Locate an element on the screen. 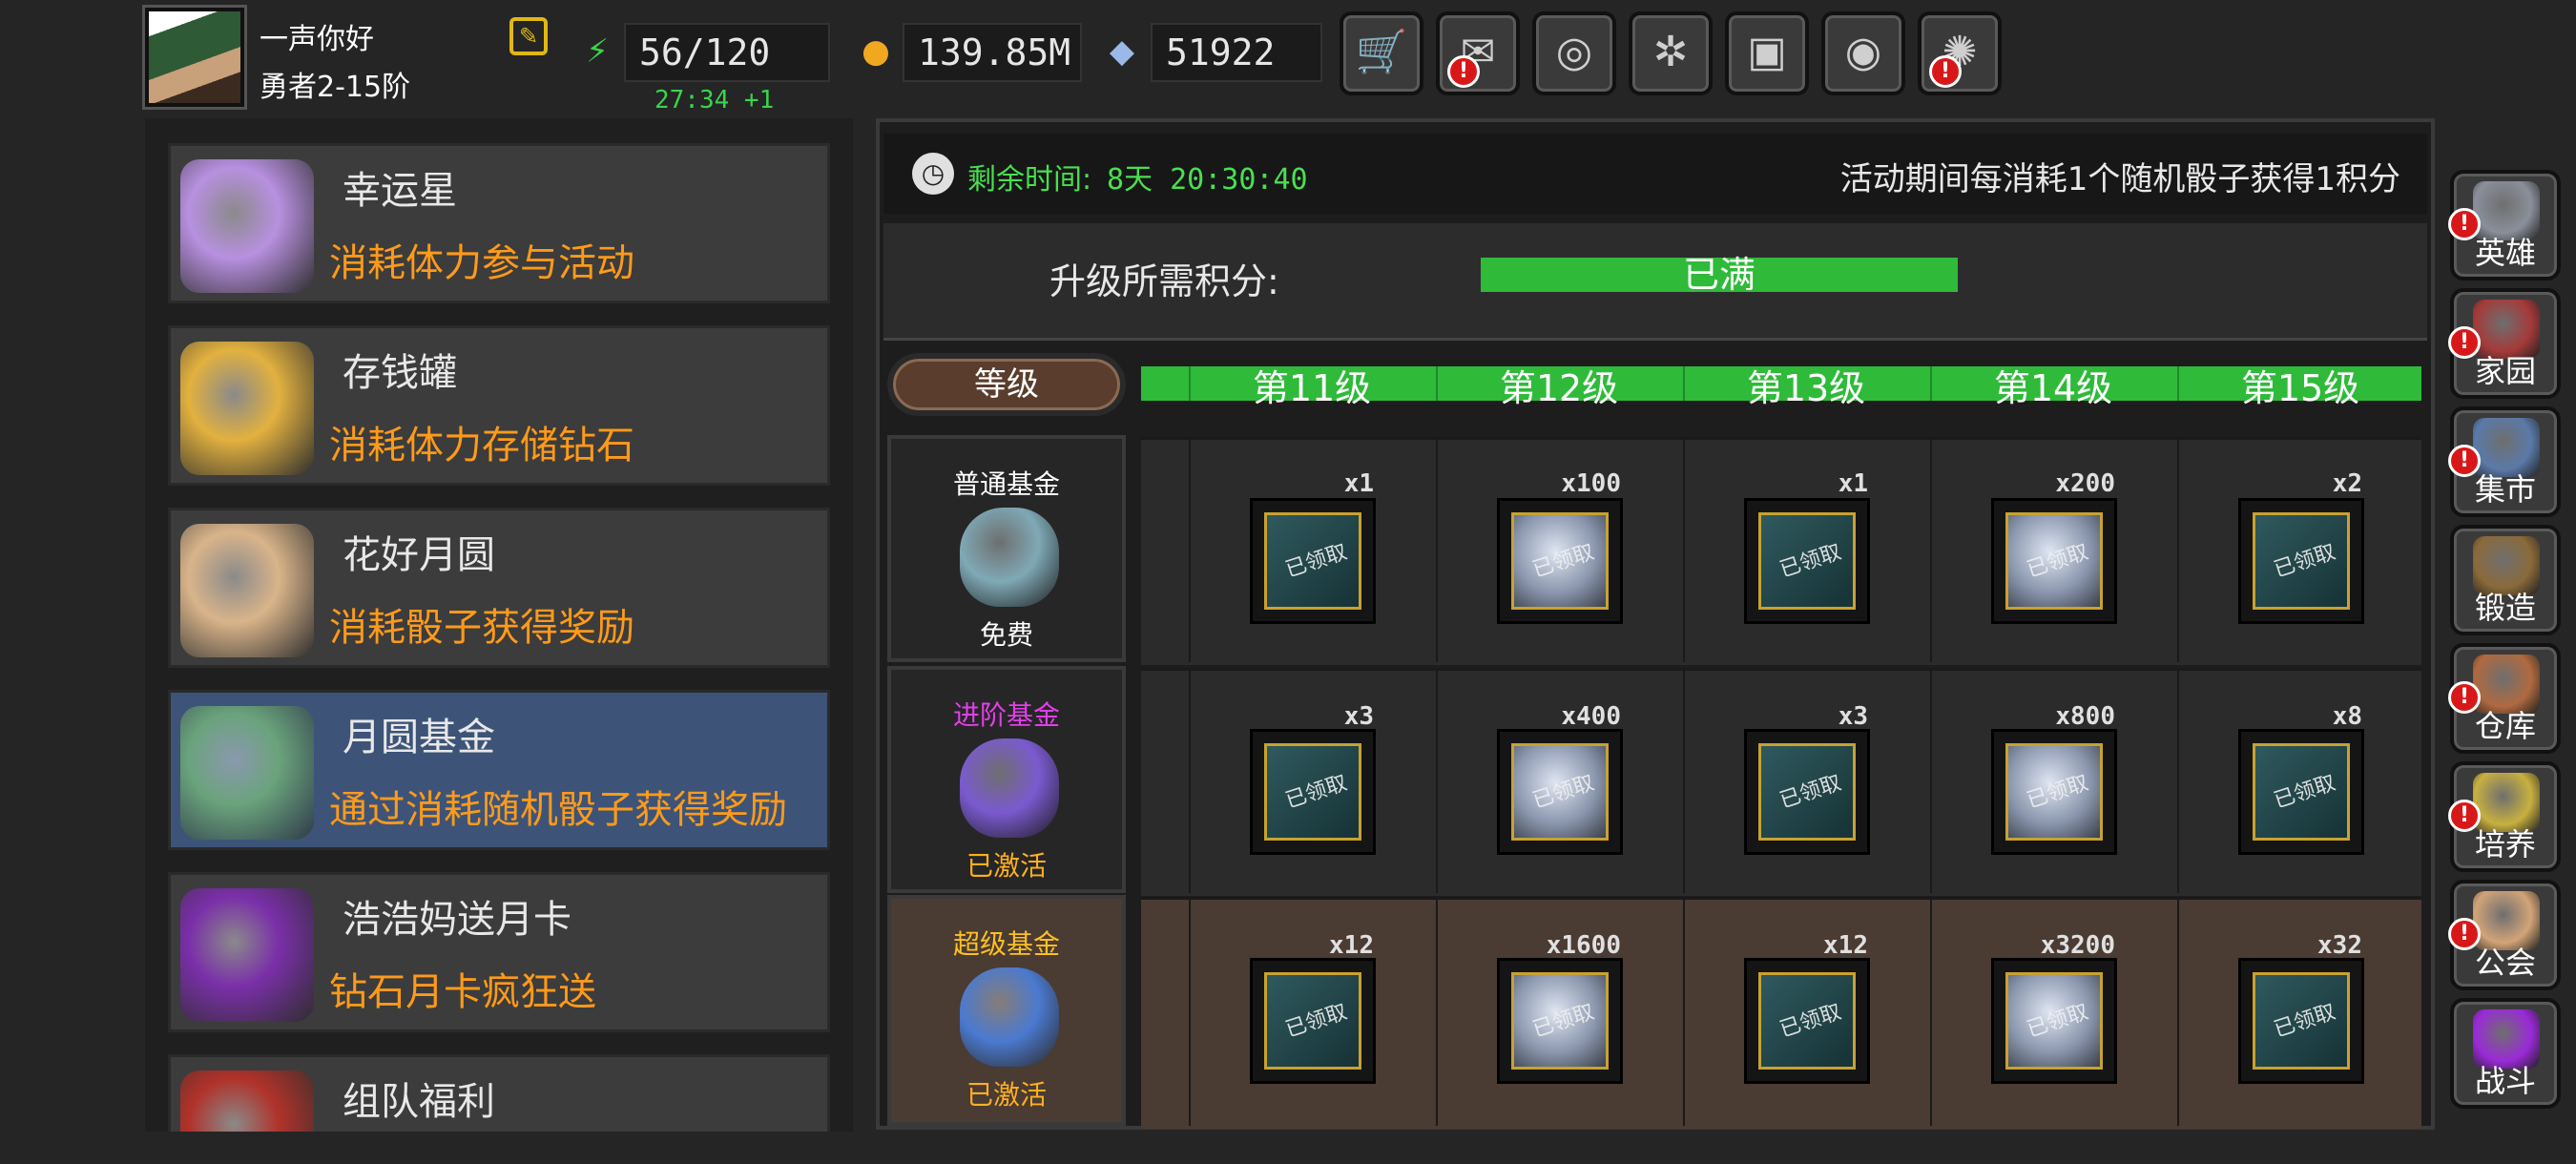 The image size is (2576, 1164). event-item: 月圆基金 通过消耗随机骰子获得奖励 is located at coordinates (499, 770).